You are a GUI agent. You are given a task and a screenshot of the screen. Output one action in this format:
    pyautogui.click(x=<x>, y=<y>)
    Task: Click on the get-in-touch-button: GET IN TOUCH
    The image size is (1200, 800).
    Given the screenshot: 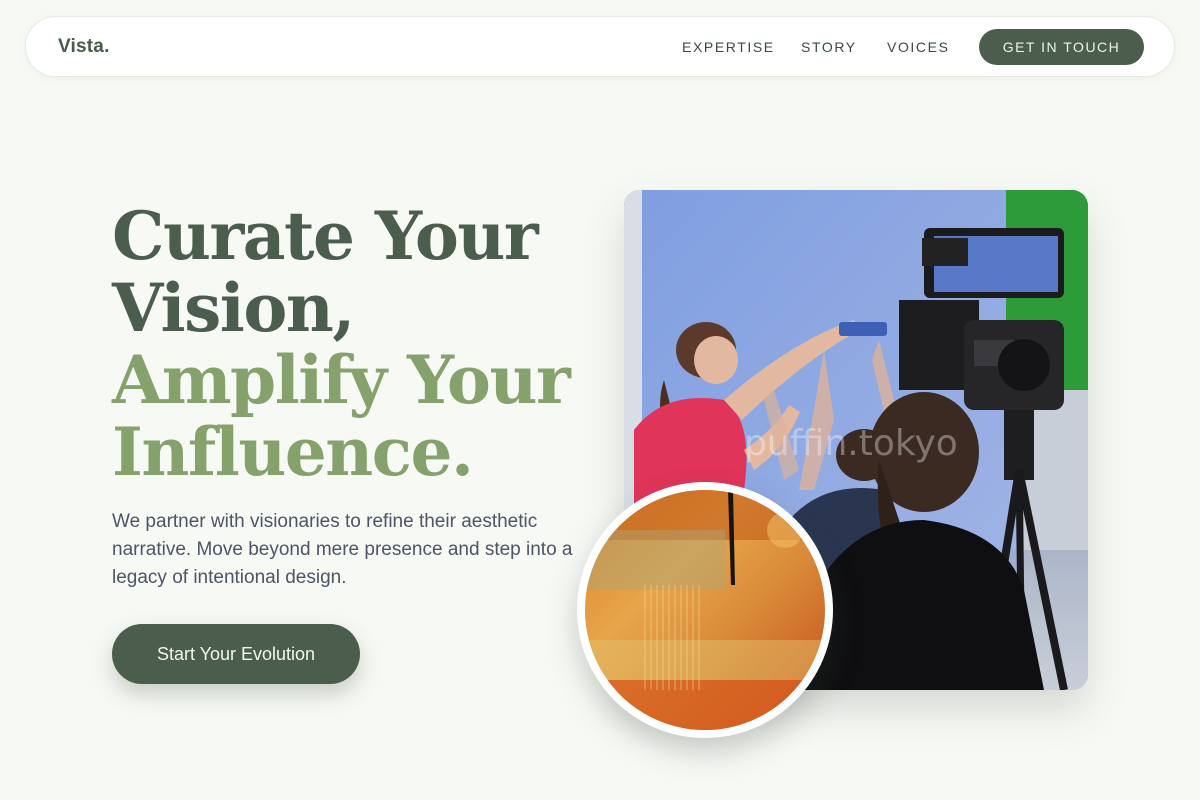 What is the action you would take?
    pyautogui.click(x=1061, y=47)
    